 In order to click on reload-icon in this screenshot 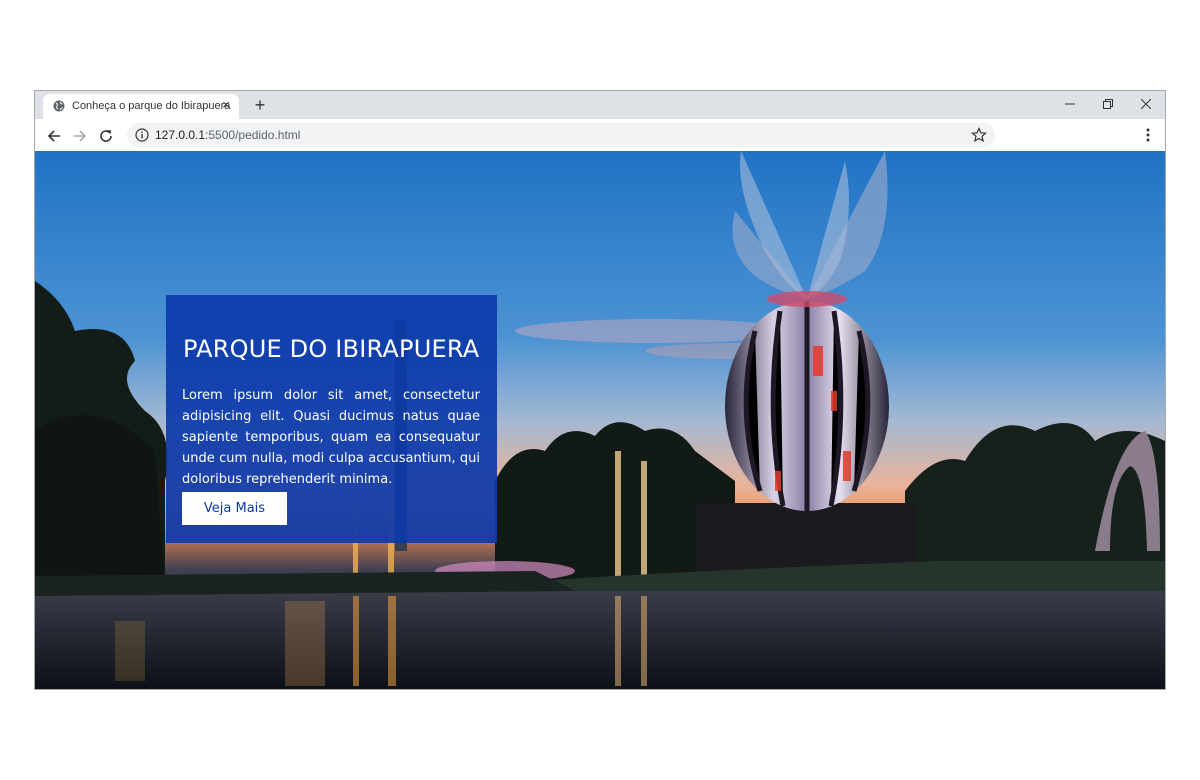, I will do `click(106, 136)`.